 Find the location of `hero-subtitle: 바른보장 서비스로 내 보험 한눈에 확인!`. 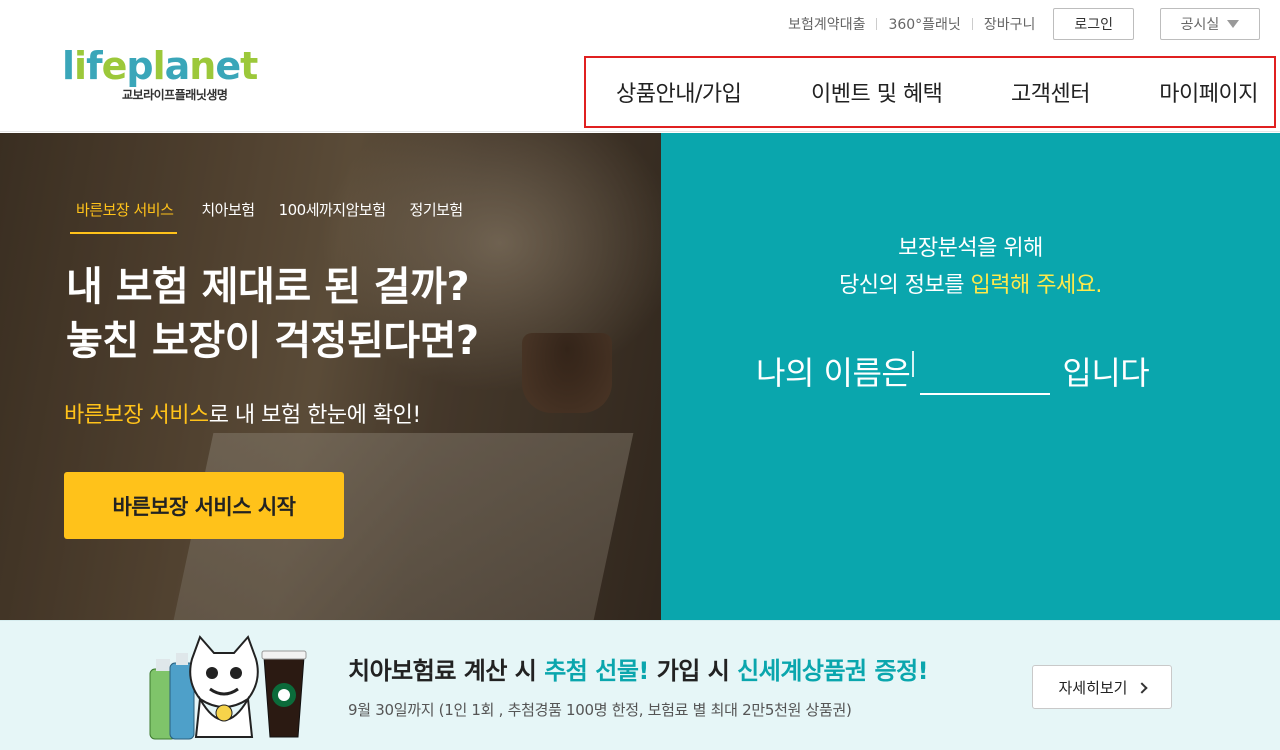

hero-subtitle: 바른보장 서비스로 내 보험 한눈에 확인! is located at coordinates (242, 413).